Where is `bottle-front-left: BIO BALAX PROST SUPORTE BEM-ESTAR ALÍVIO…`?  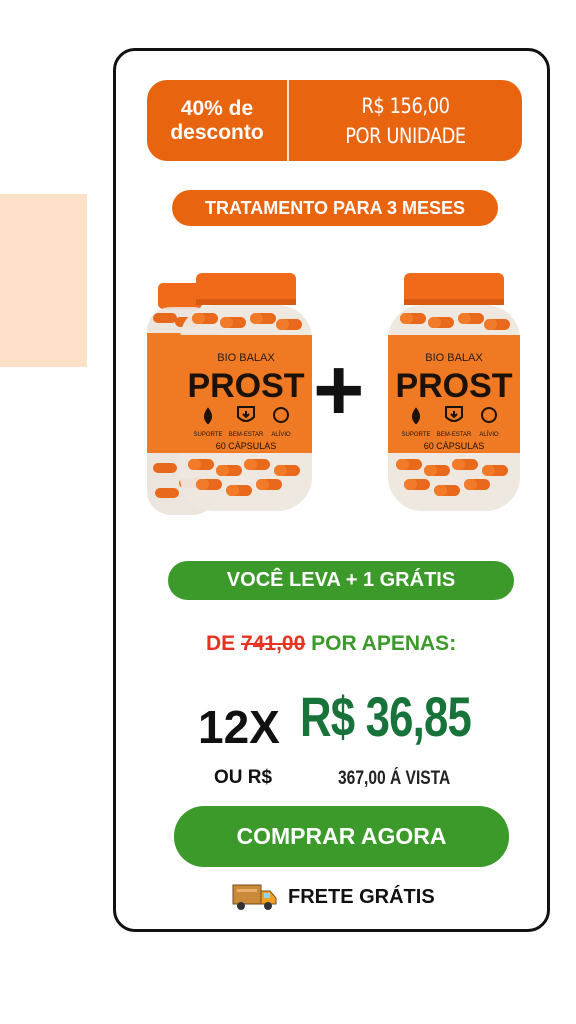 bottle-front-left: BIO BALAX PROST SUPORTE BEM-ESTAR ALÍVIO… is located at coordinates (246, 392).